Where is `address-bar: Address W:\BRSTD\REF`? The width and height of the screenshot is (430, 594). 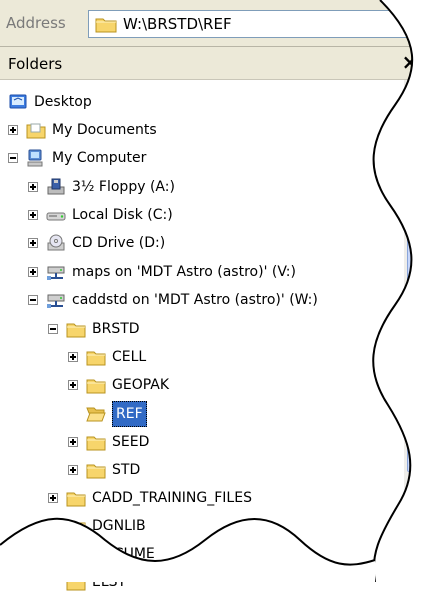
address-bar: Address W:\BRSTD\REF is located at coordinates (215, 23).